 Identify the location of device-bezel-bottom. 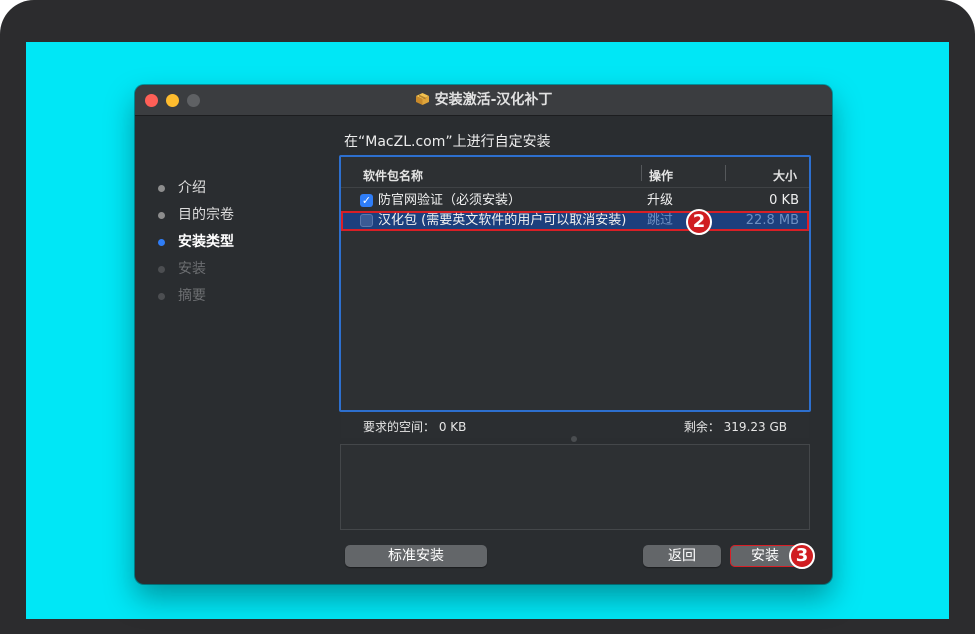
(487, 626).